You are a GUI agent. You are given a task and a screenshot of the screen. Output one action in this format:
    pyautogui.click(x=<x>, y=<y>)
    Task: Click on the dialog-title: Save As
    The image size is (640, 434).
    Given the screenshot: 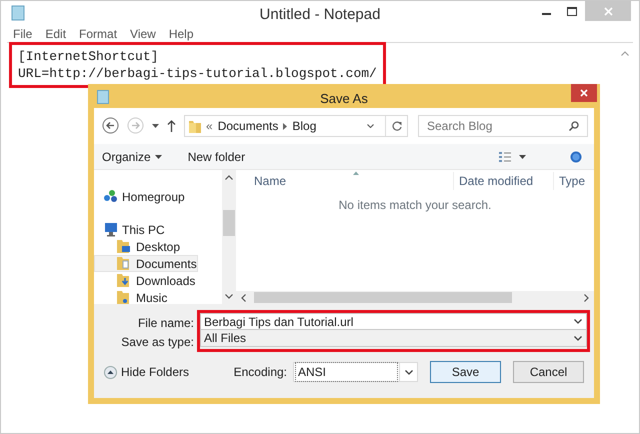 What is the action you would take?
    pyautogui.click(x=344, y=99)
    